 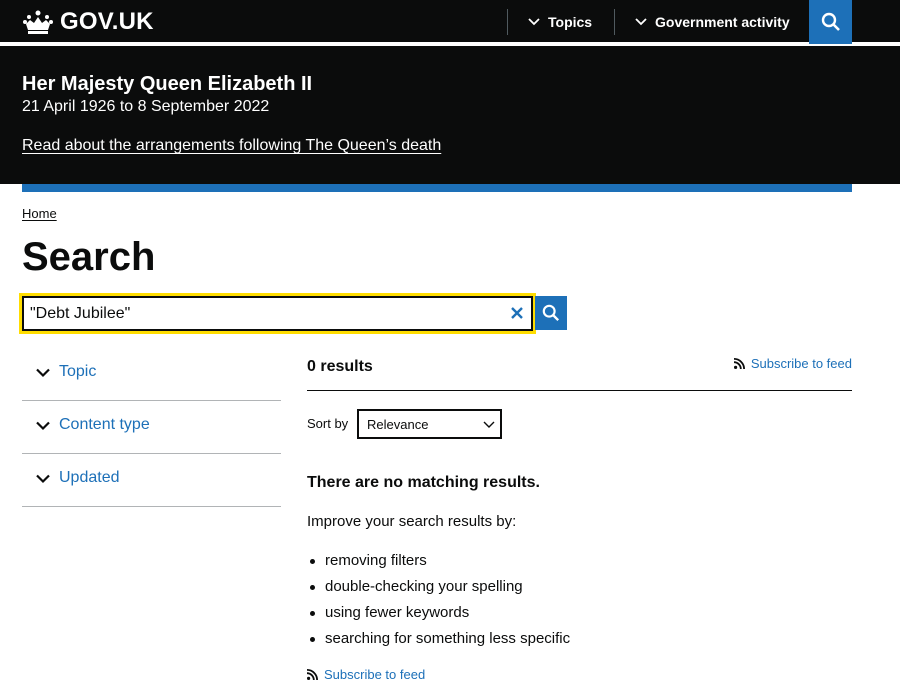 What do you see at coordinates (438, 617) in the screenshot?
I see `list-item: using fewer keywords` at bounding box center [438, 617].